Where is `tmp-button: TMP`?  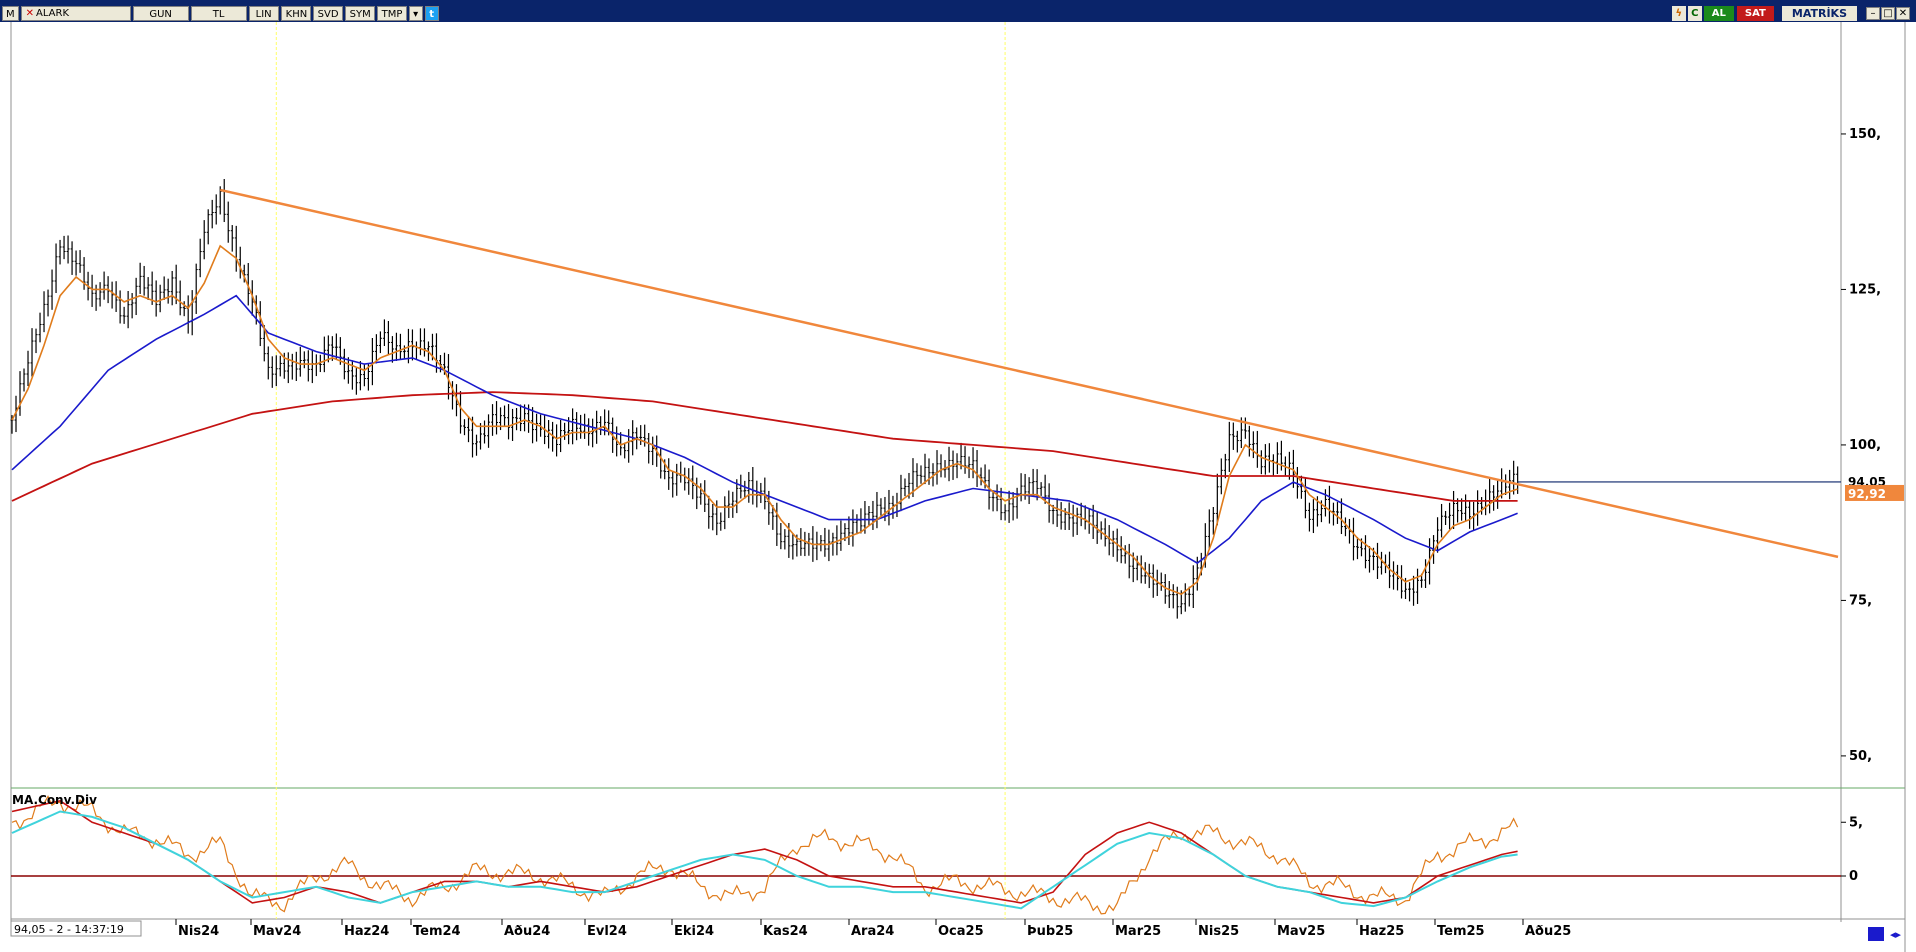
tmp-button: TMP is located at coordinates (391, 13).